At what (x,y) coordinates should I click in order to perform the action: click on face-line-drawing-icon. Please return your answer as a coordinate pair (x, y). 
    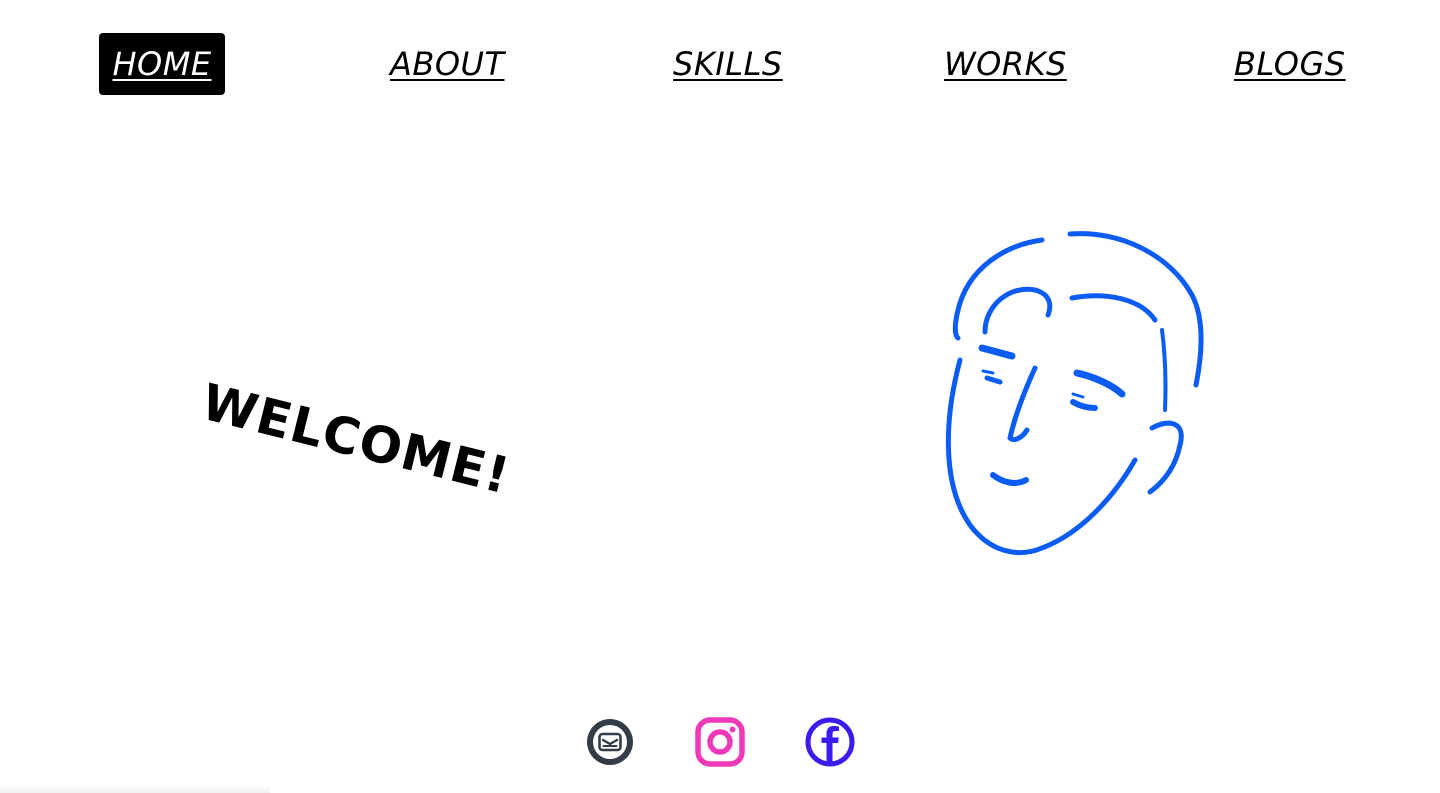
    Looking at the image, I should click on (1074, 393).